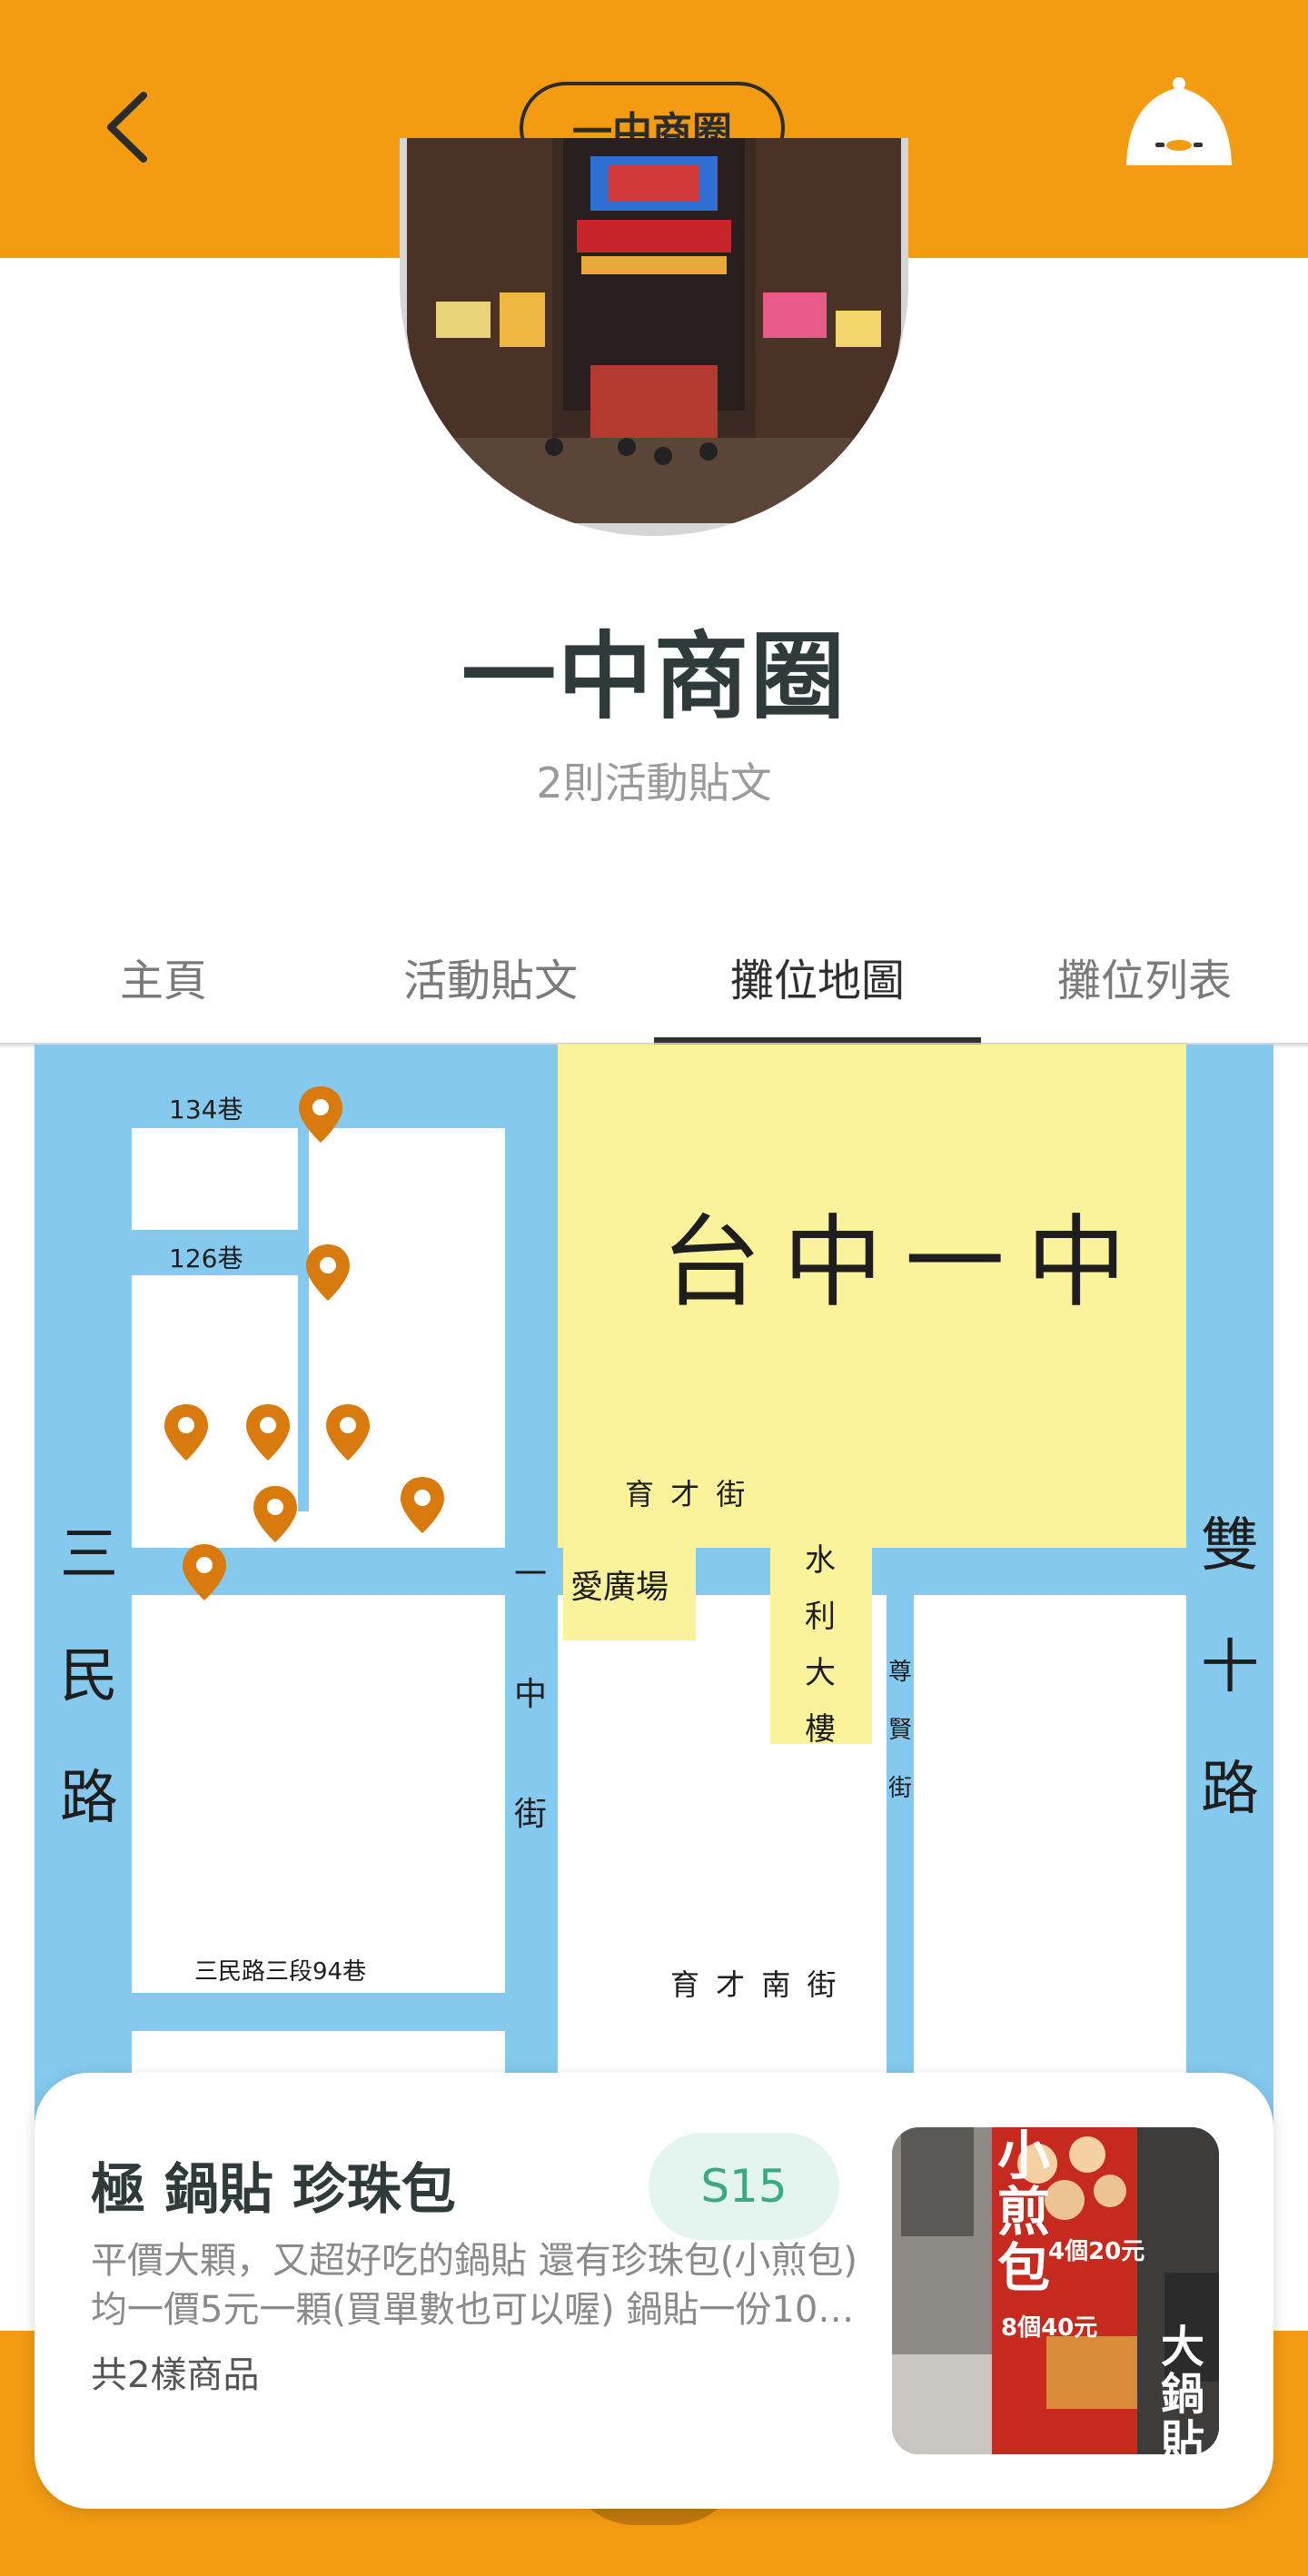 This screenshot has height=2576, width=1308. I want to click on page-title: 一中商圈, so click(654, 676).